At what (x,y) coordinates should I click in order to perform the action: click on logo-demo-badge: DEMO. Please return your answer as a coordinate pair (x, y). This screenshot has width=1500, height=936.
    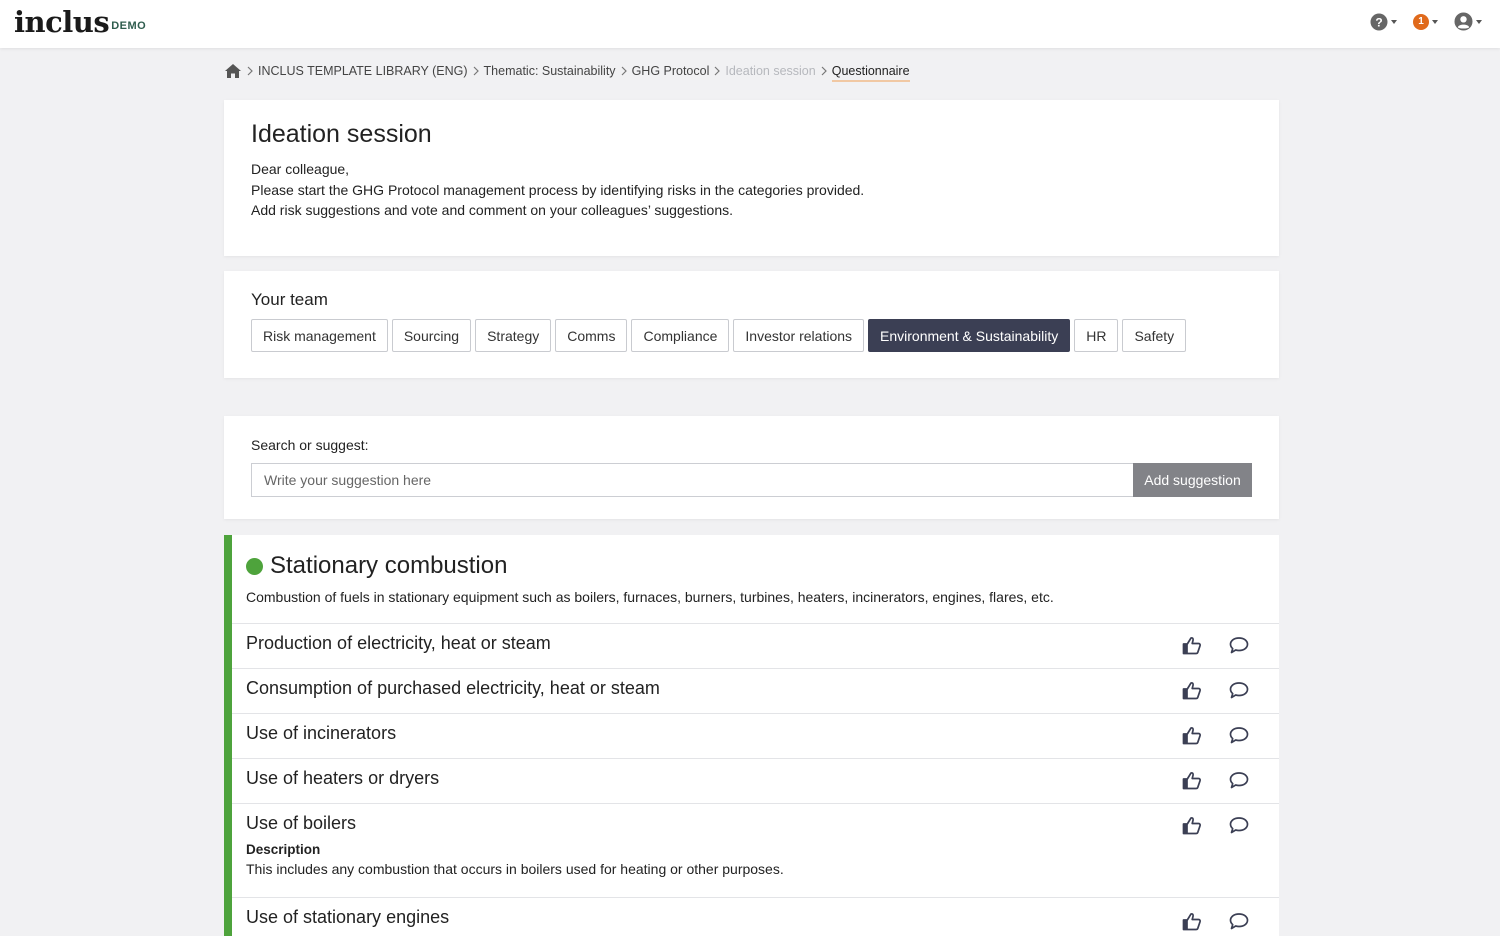
    Looking at the image, I should click on (129, 26).